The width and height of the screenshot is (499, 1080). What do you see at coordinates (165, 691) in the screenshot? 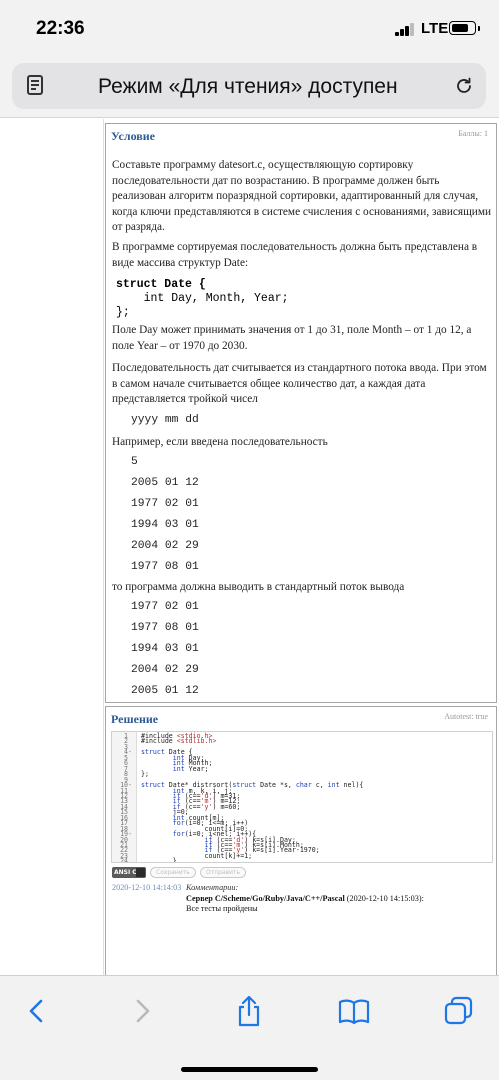
I see `output-example-line: 2005 01 12` at bounding box center [165, 691].